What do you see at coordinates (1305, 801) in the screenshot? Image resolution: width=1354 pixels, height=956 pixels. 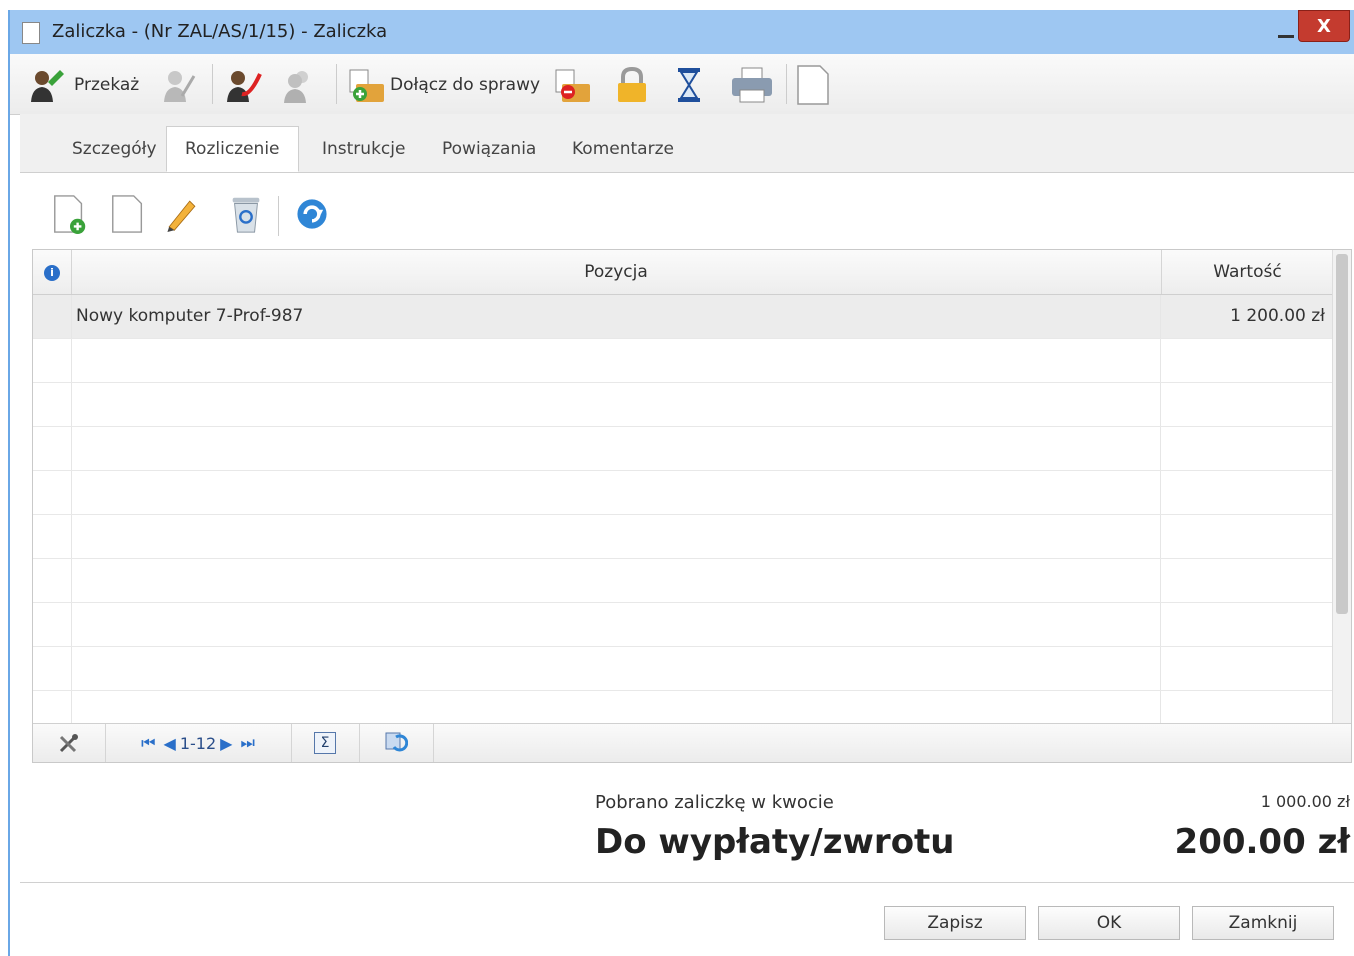 I see `advance-value: 1 000.00 zł` at bounding box center [1305, 801].